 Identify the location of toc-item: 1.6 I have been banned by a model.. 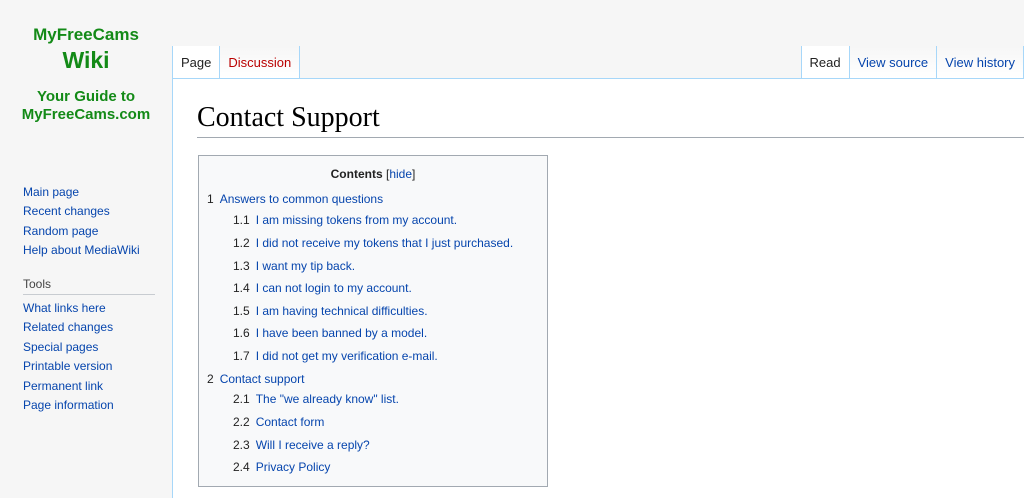
(330, 333).